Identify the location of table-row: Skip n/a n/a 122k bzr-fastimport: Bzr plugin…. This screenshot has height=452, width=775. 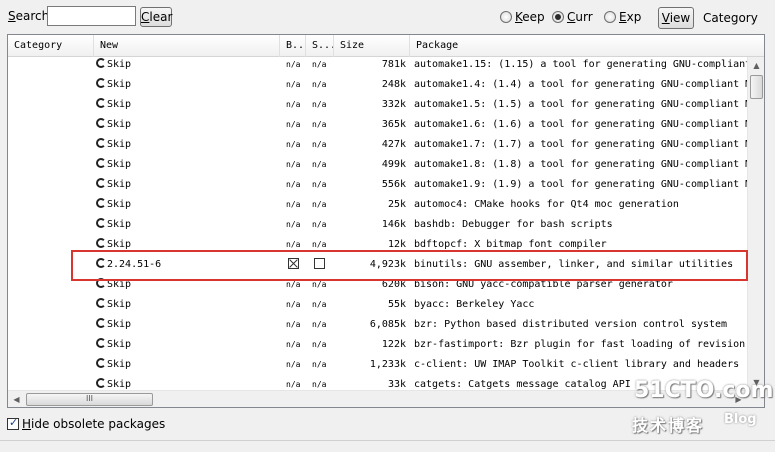
(386, 345).